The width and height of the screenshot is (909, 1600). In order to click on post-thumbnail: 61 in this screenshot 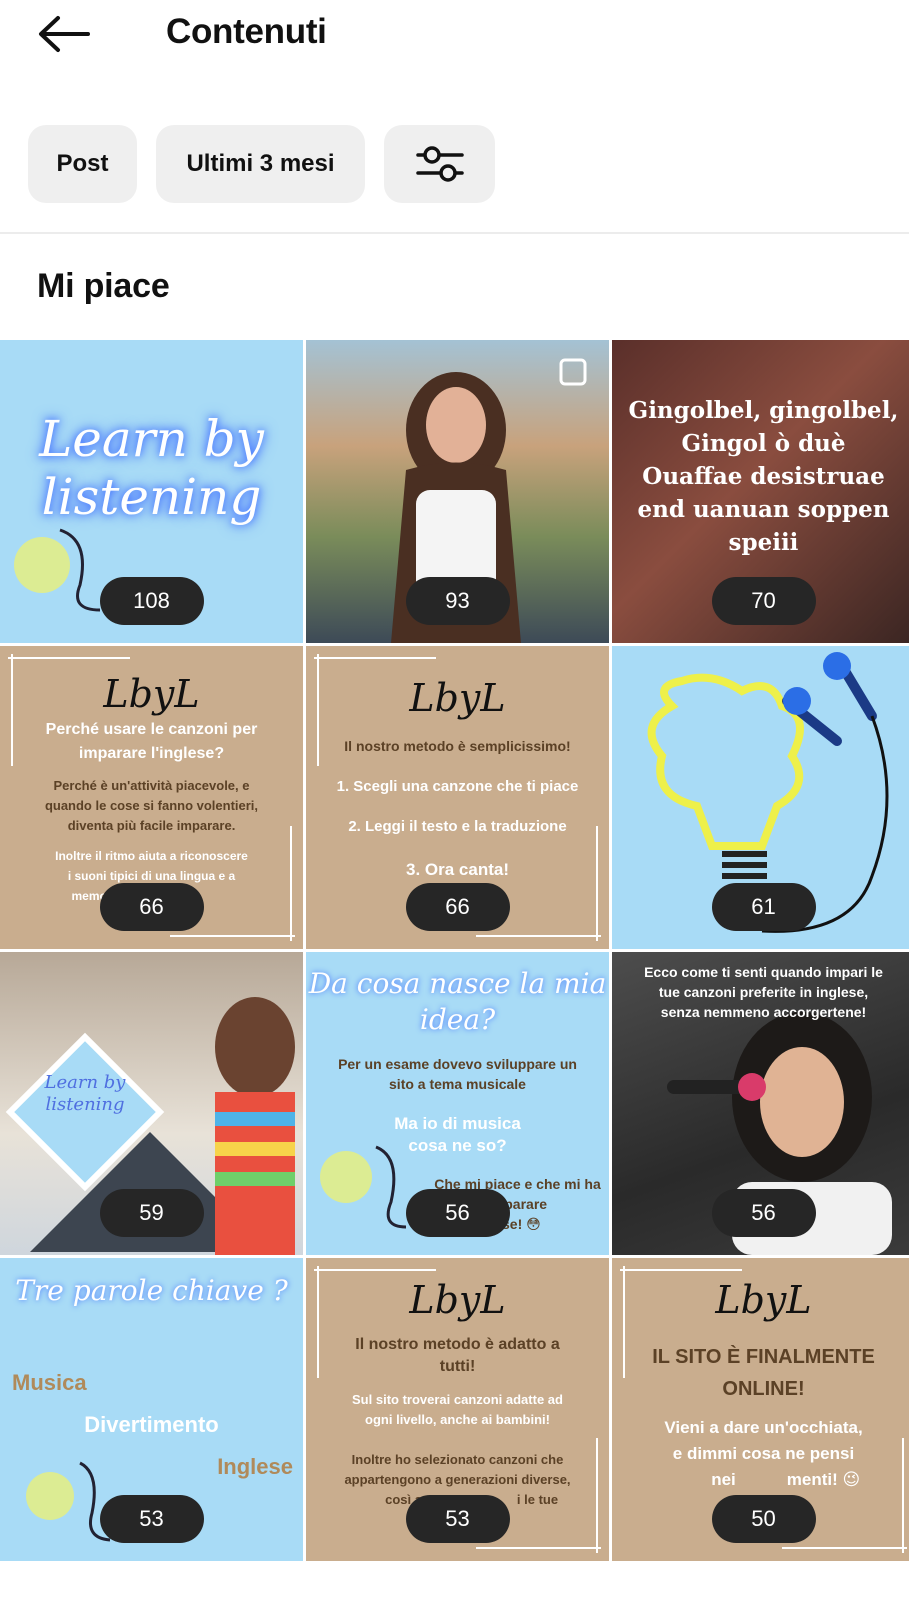, I will do `click(760, 797)`.